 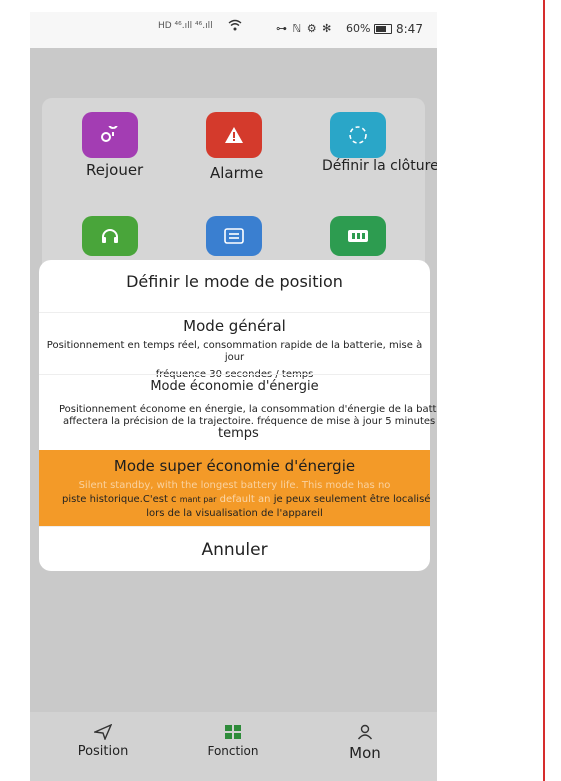 I want to click on grid-label-fence: Définir la clôture, so click(x=379, y=166).